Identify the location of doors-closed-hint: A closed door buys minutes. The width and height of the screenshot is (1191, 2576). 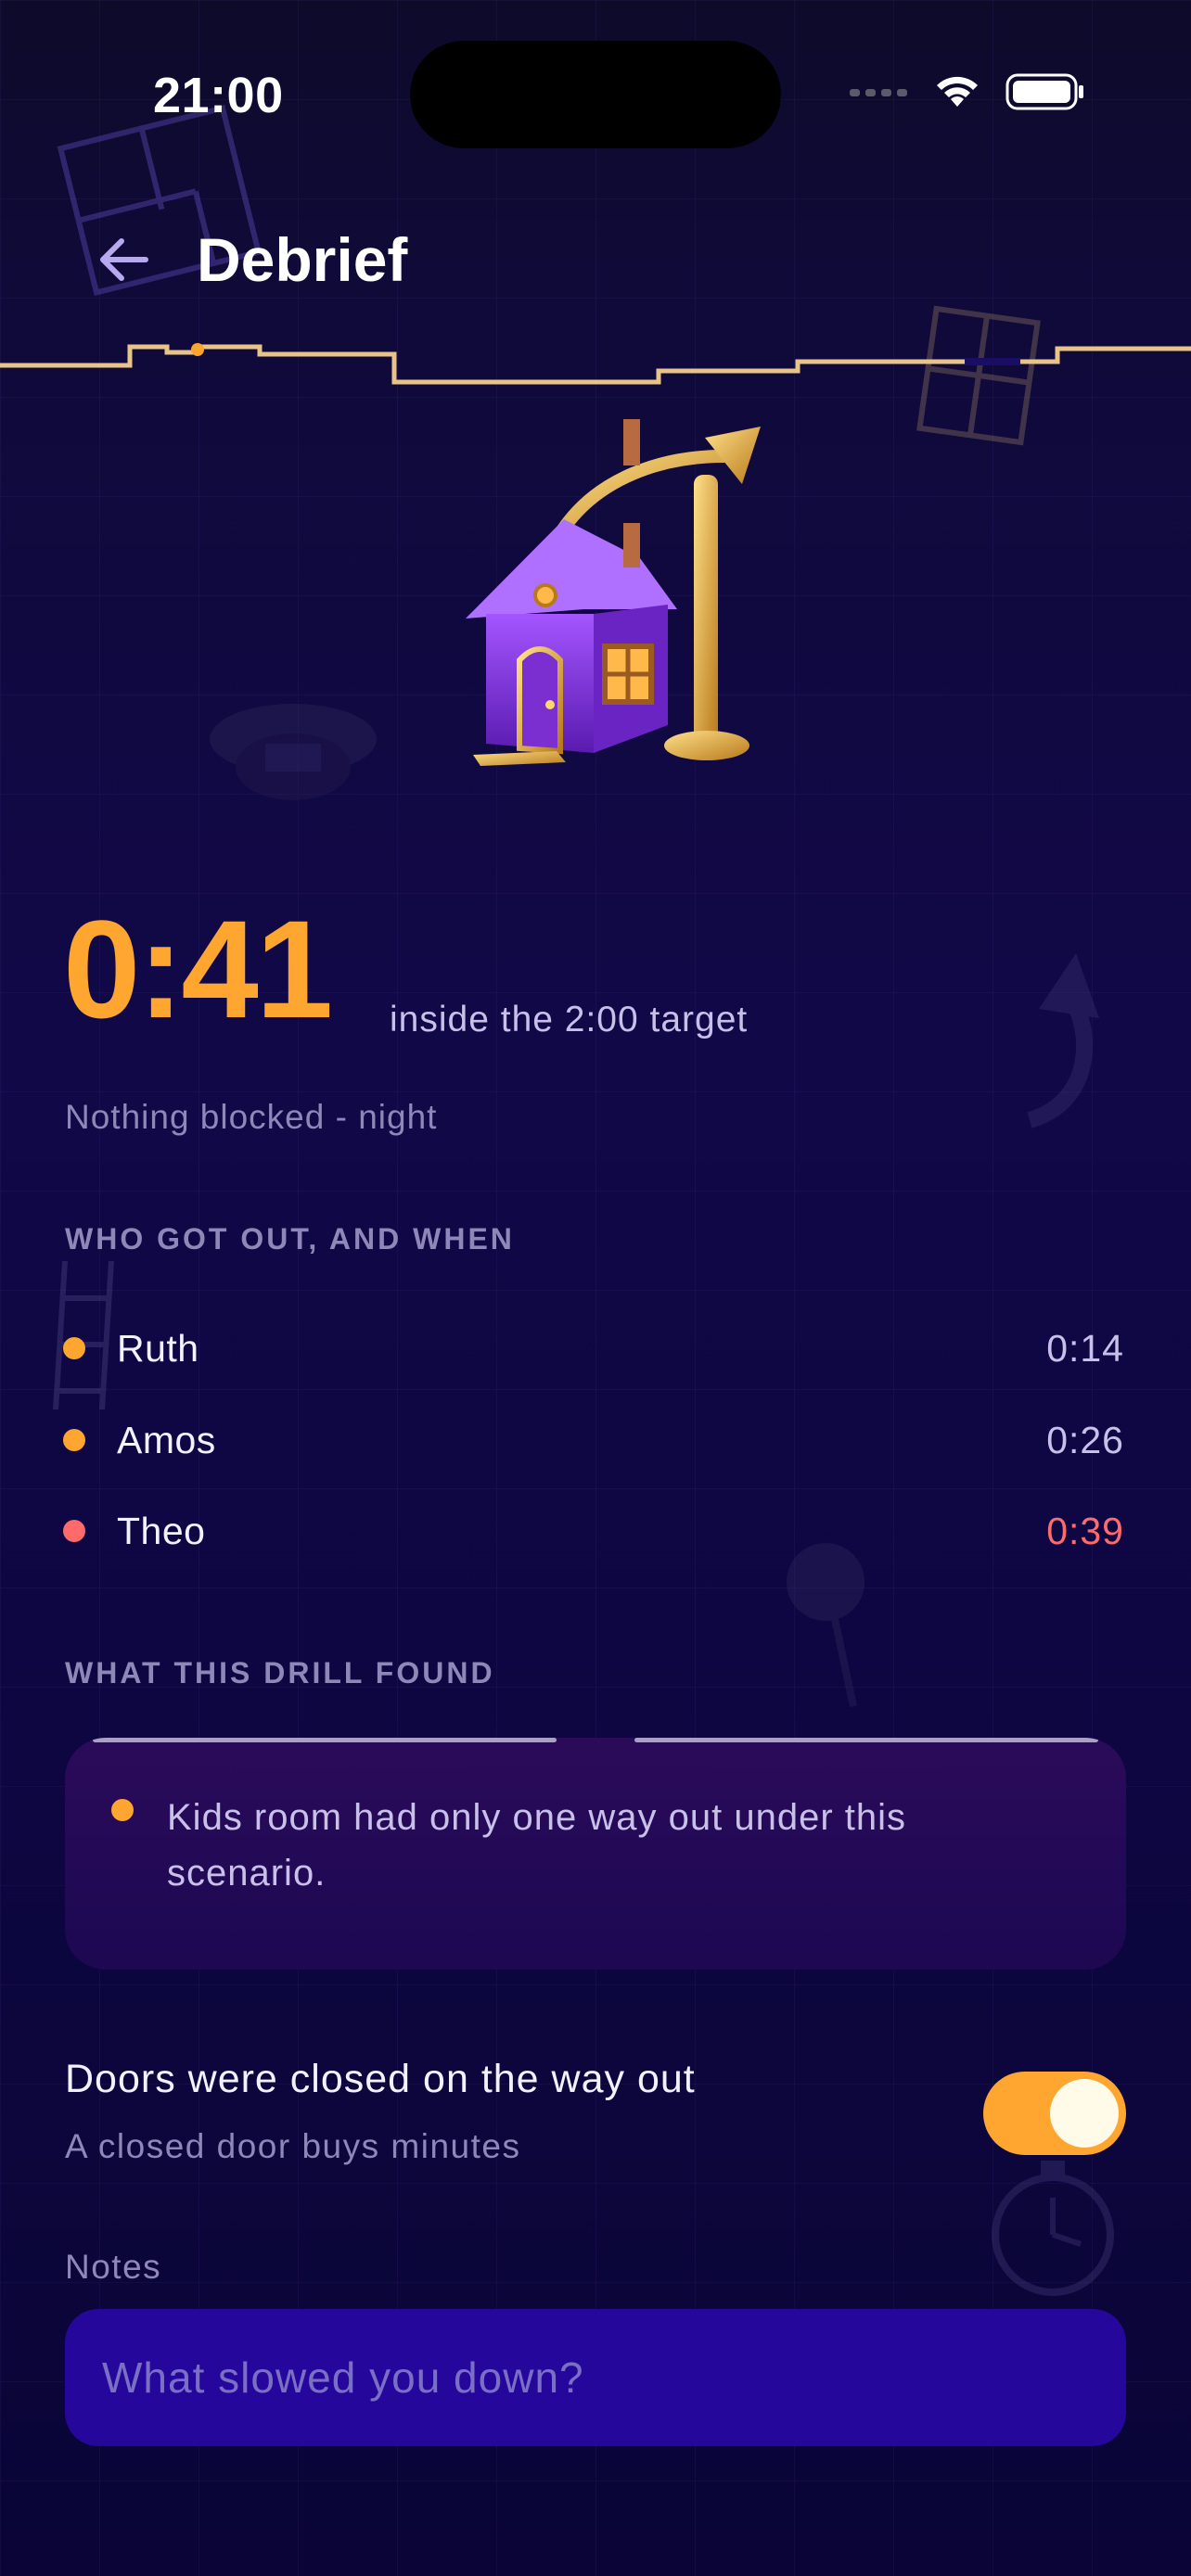
(293, 2146).